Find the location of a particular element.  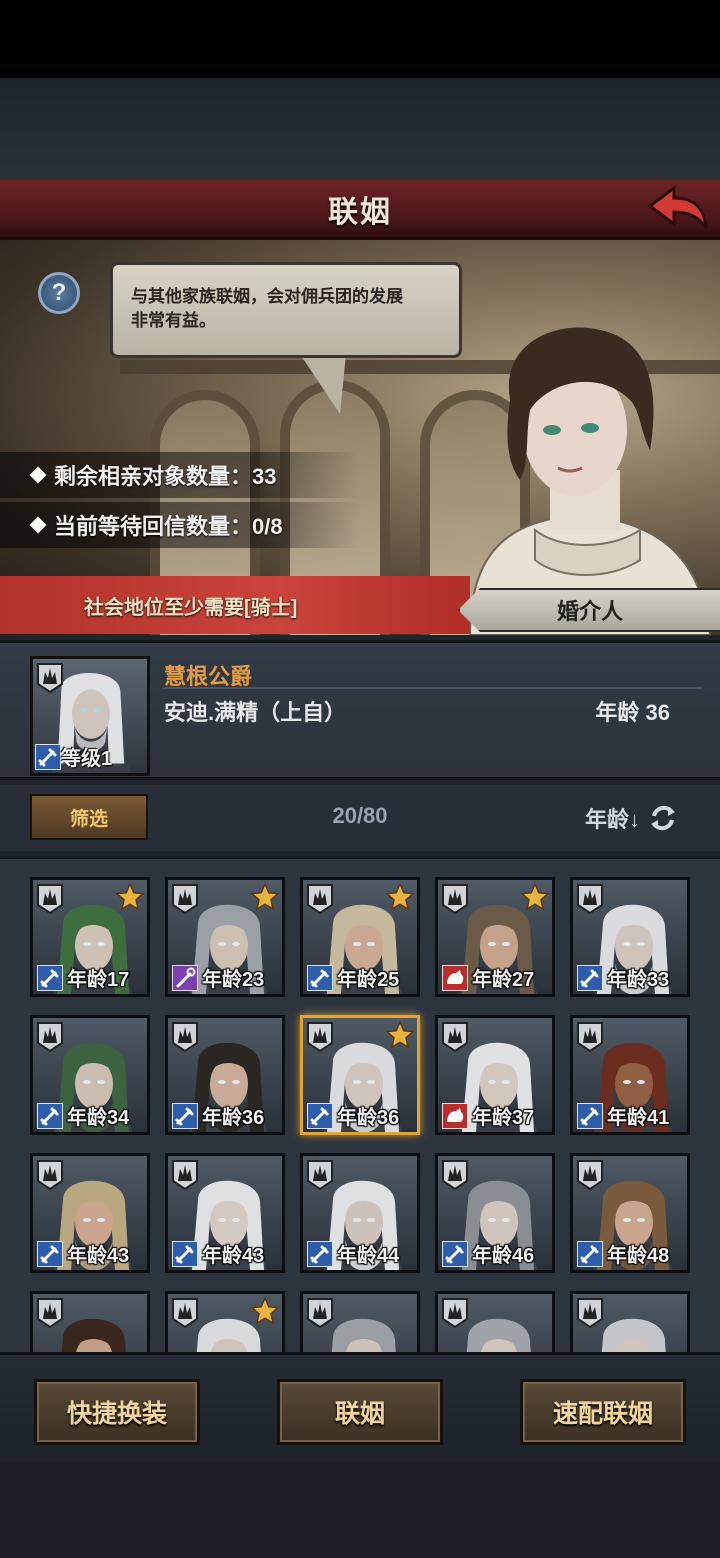

matchmaker-name-tag: 婚介人 is located at coordinates (589, 610).